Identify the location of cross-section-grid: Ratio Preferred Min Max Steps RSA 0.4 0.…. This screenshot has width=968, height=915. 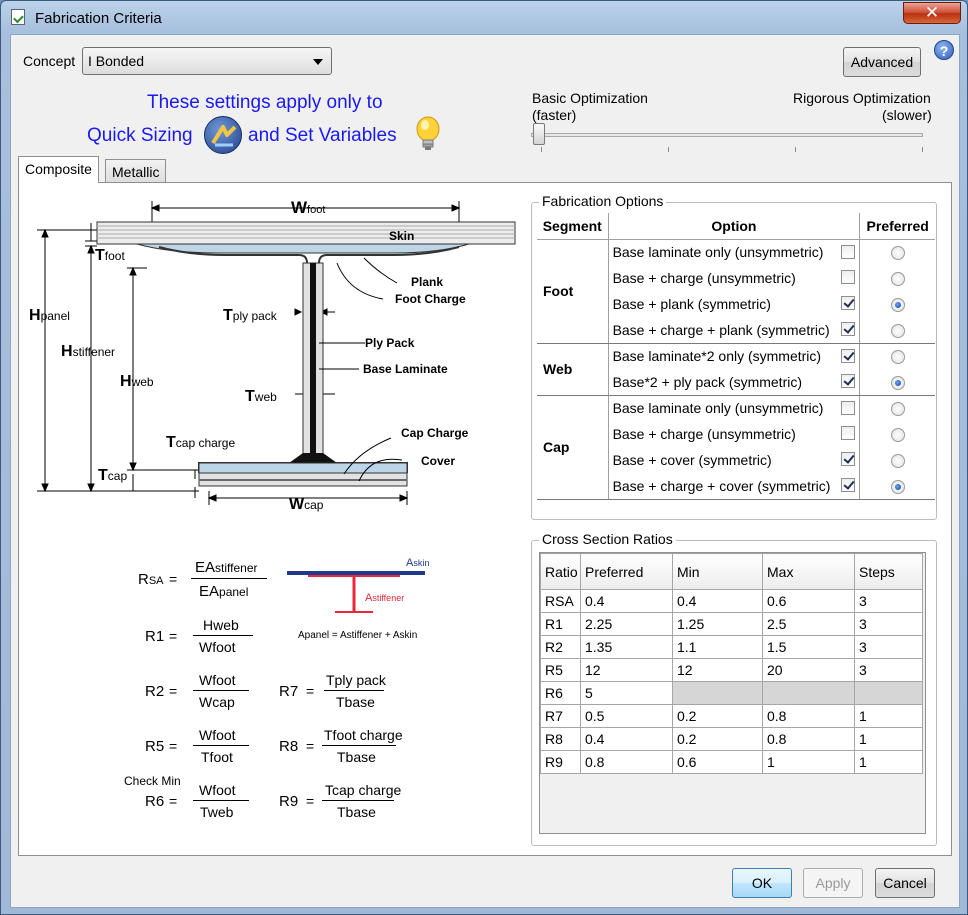
(732, 693).